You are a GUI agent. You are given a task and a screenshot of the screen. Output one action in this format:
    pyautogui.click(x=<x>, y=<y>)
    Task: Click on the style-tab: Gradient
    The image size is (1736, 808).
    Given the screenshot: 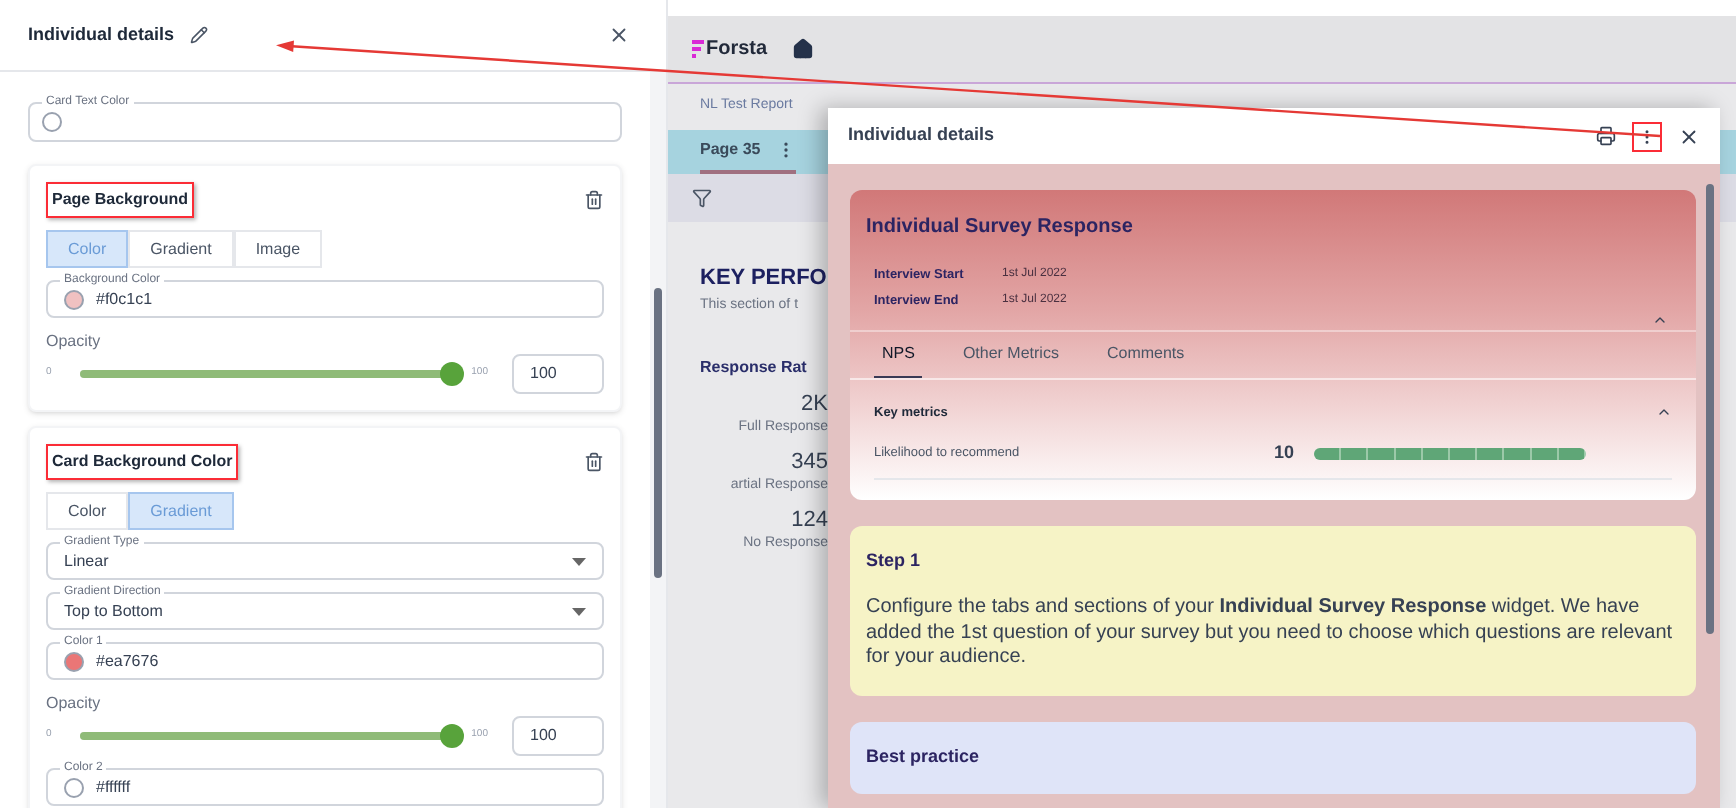 What is the action you would take?
    pyautogui.click(x=181, y=249)
    